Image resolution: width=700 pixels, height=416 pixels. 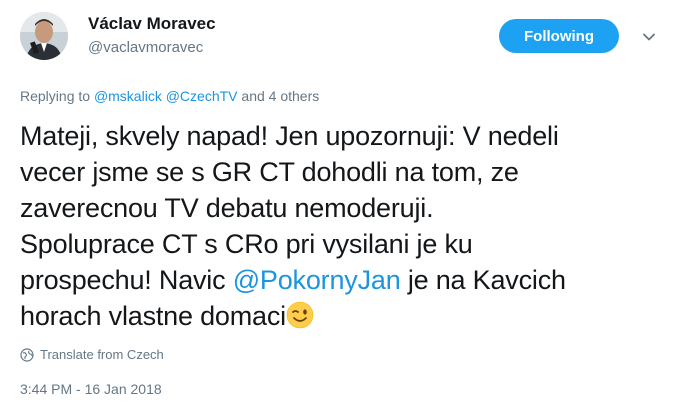 What do you see at coordinates (486, 280) in the screenshot?
I see `tweet-text-segment: je na Kavcich` at bounding box center [486, 280].